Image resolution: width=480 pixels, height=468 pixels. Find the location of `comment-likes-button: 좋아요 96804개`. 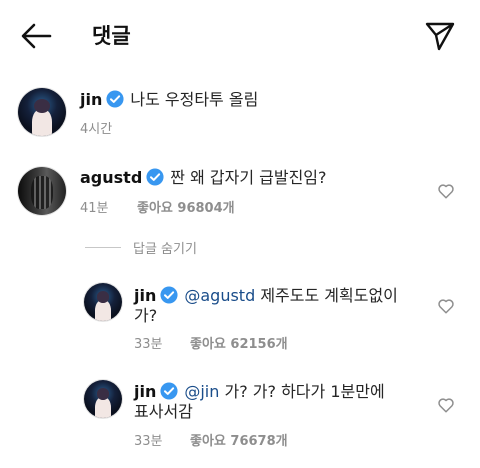

comment-likes-button: 좋아요 96804개 is located at coordinates (186, 206).